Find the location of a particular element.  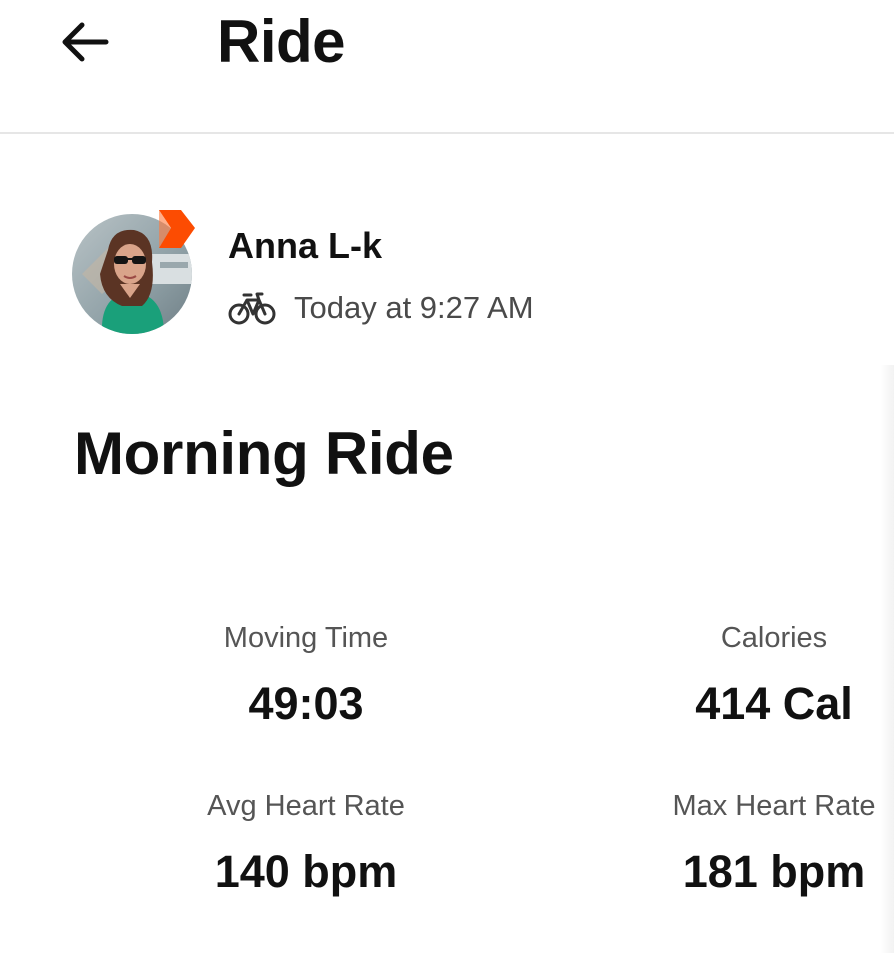

stat-value: 414 Cal is located at coordinates (774, 703).